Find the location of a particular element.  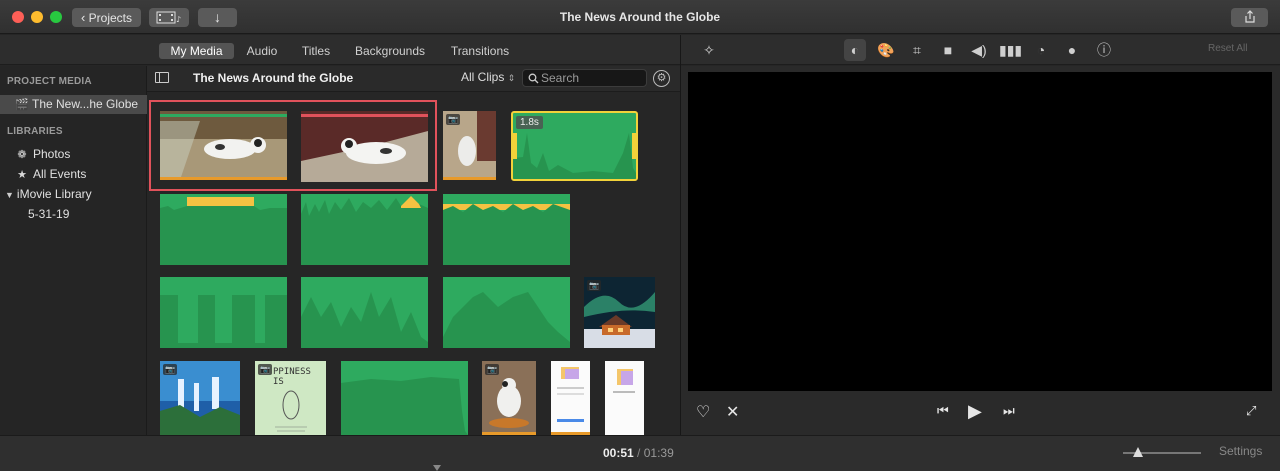

clapperboard-icon: 🎬 is located at coordinates (22, 105).